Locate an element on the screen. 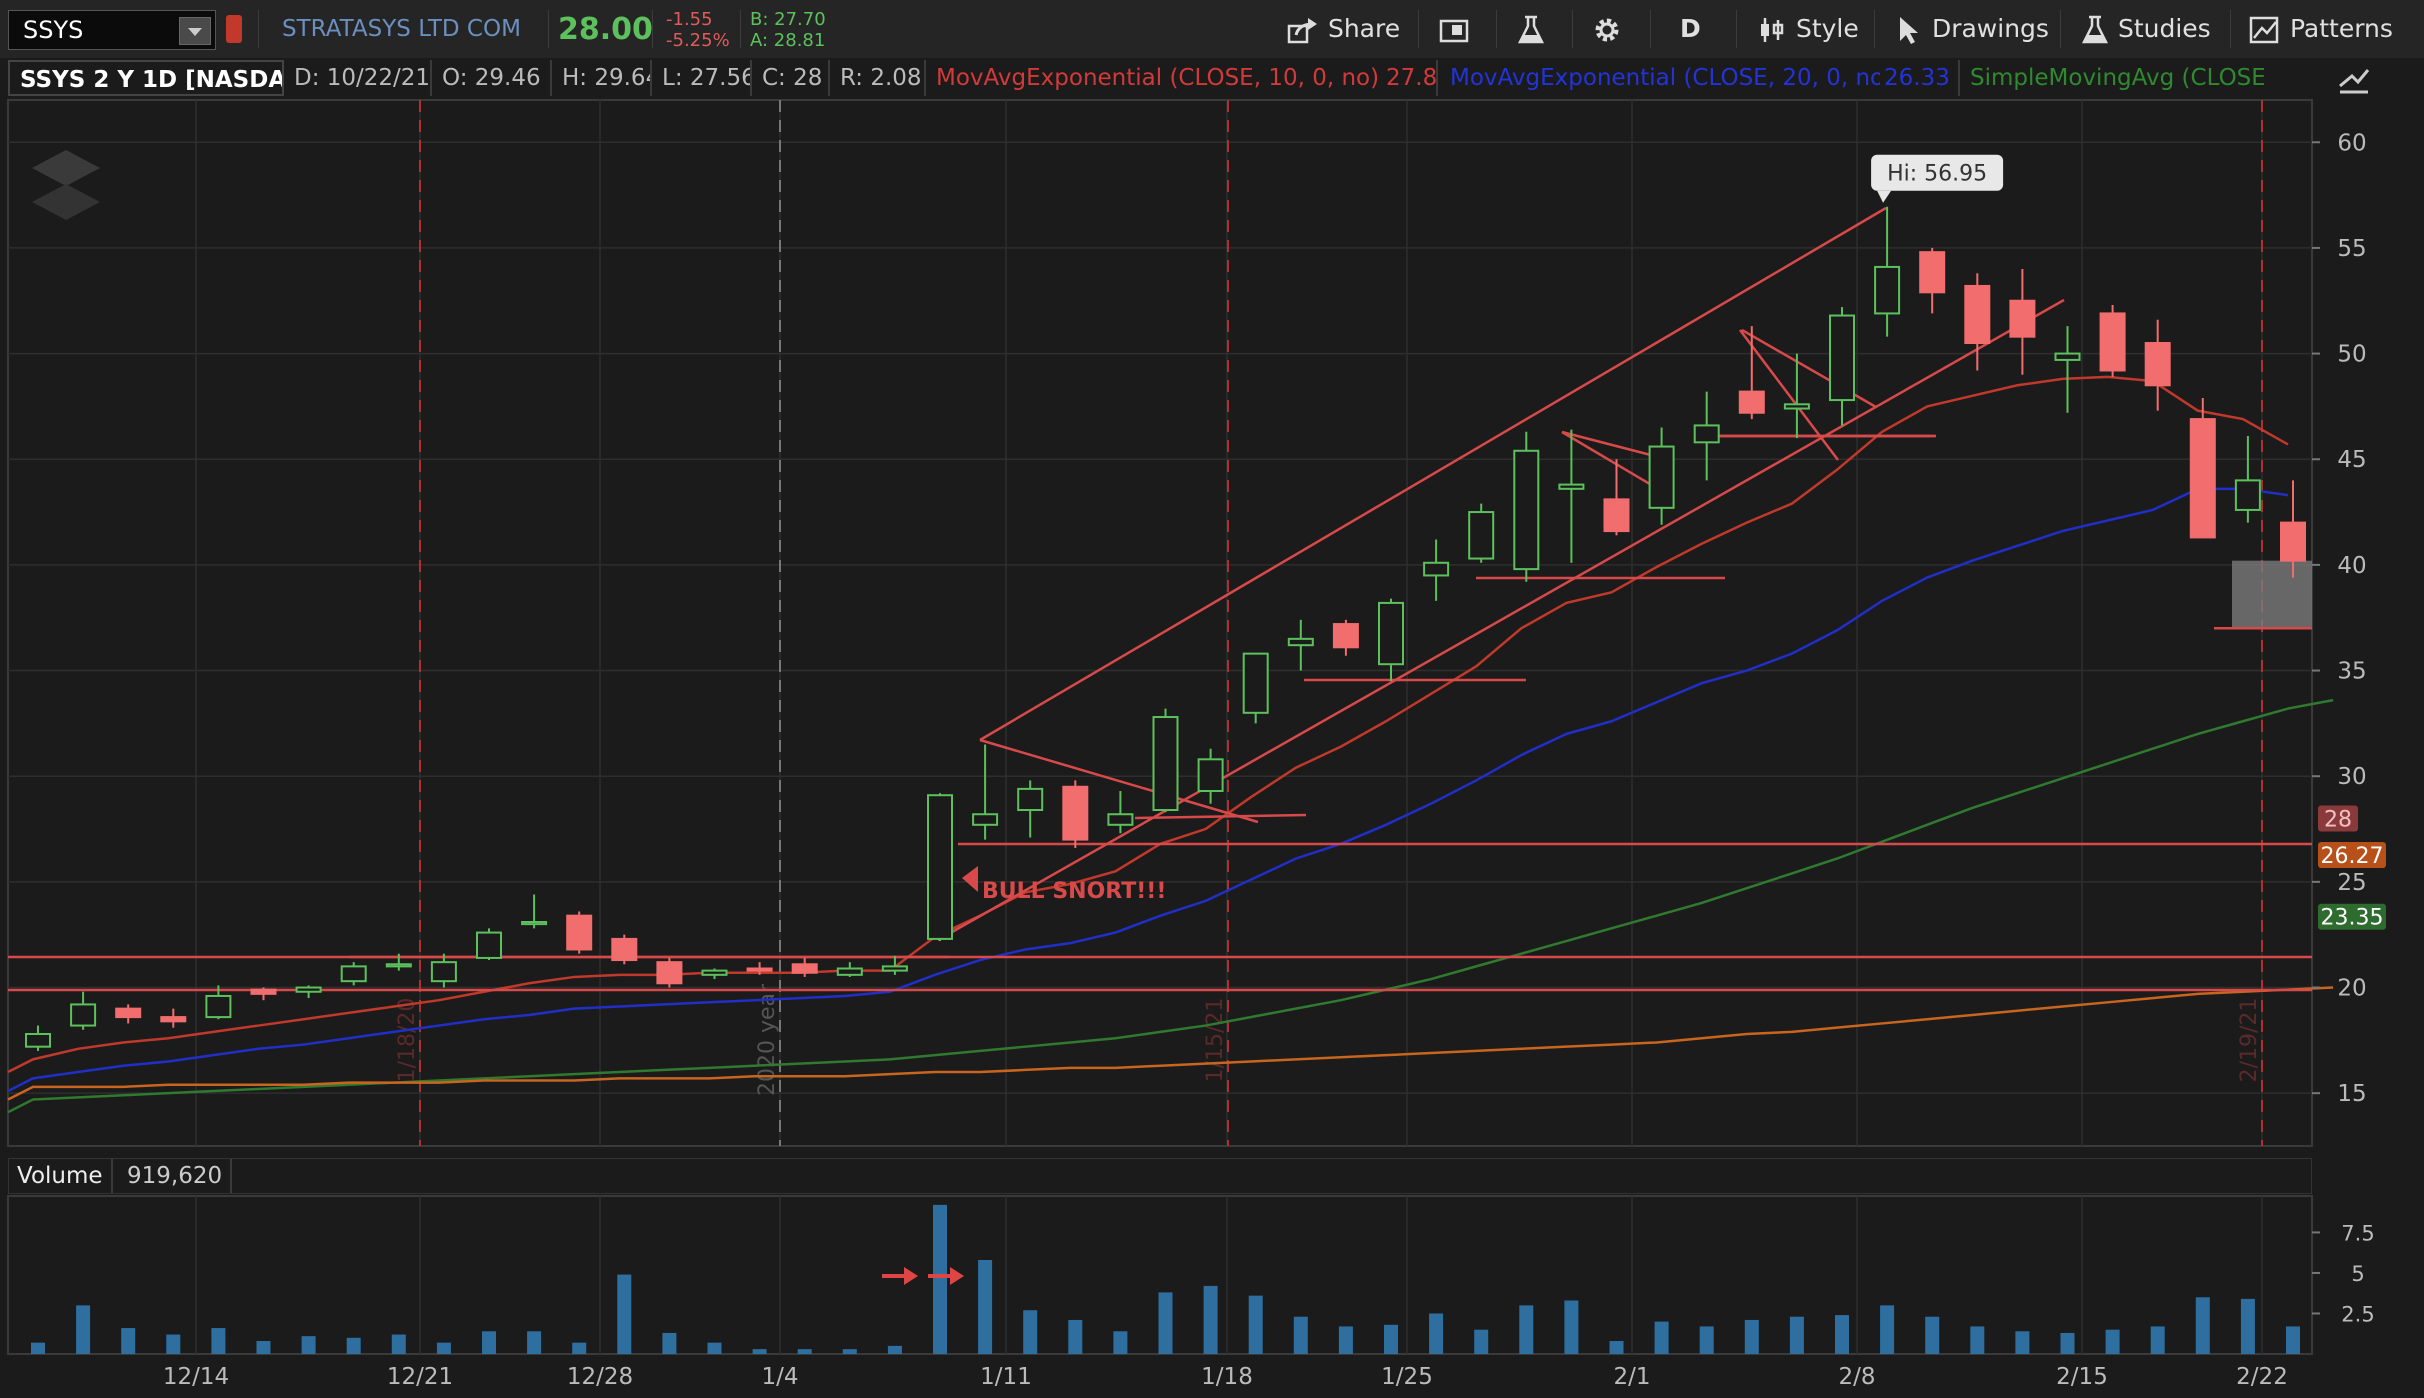  chart-layout-button is located at coordinates (1455, 29).